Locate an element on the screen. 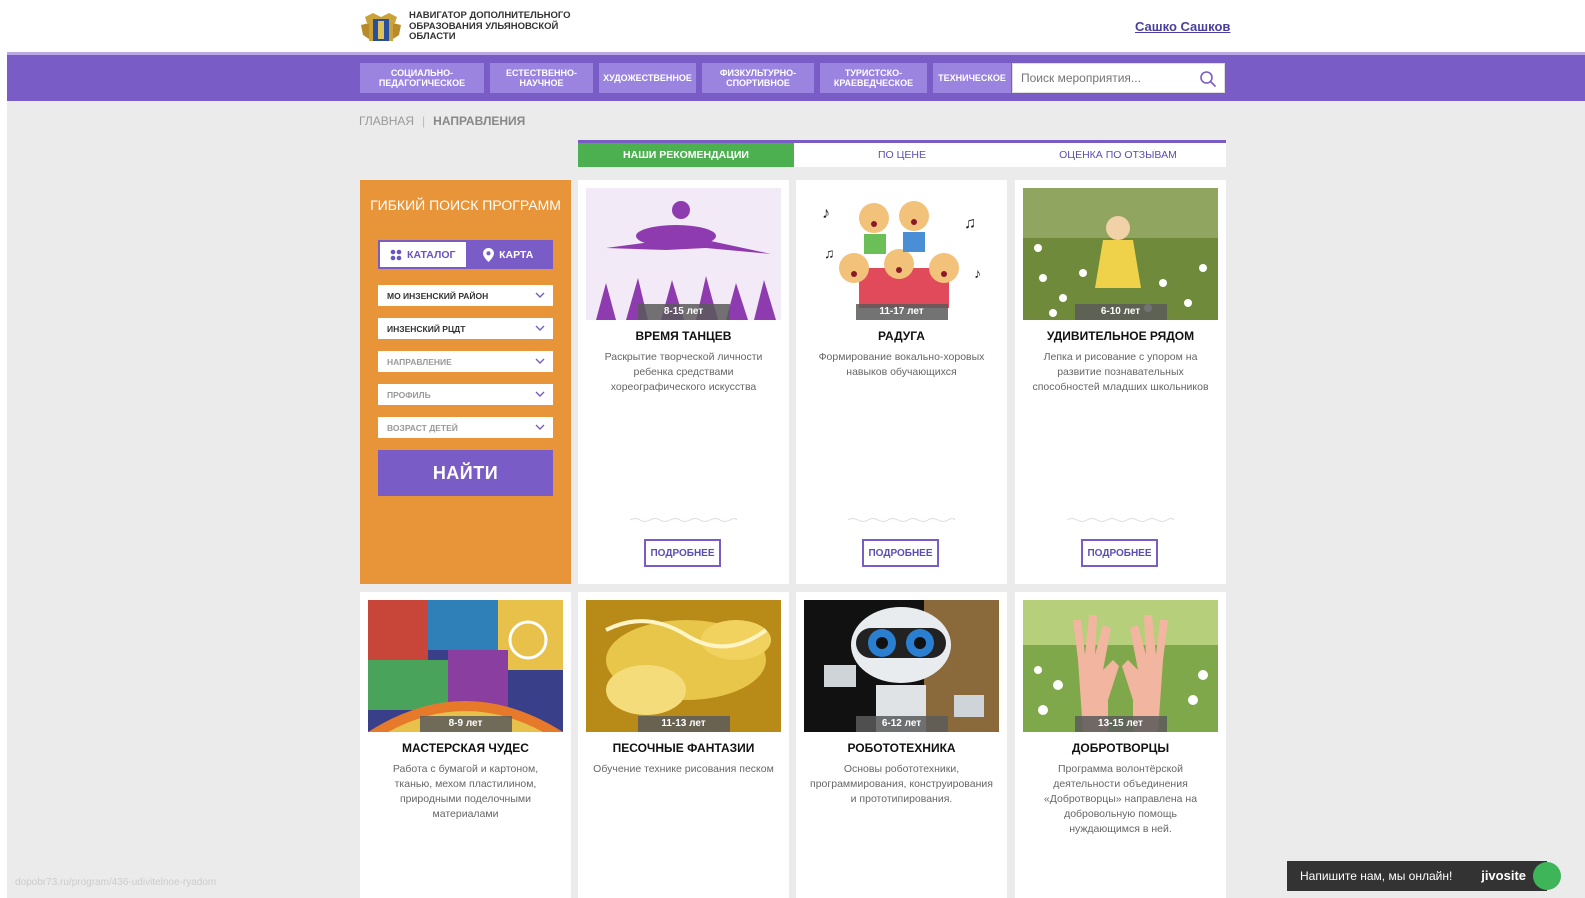 This screenshot has height=898, width=1585. breadcrumb: Главная | Направления is located at coordinates (442, 121).